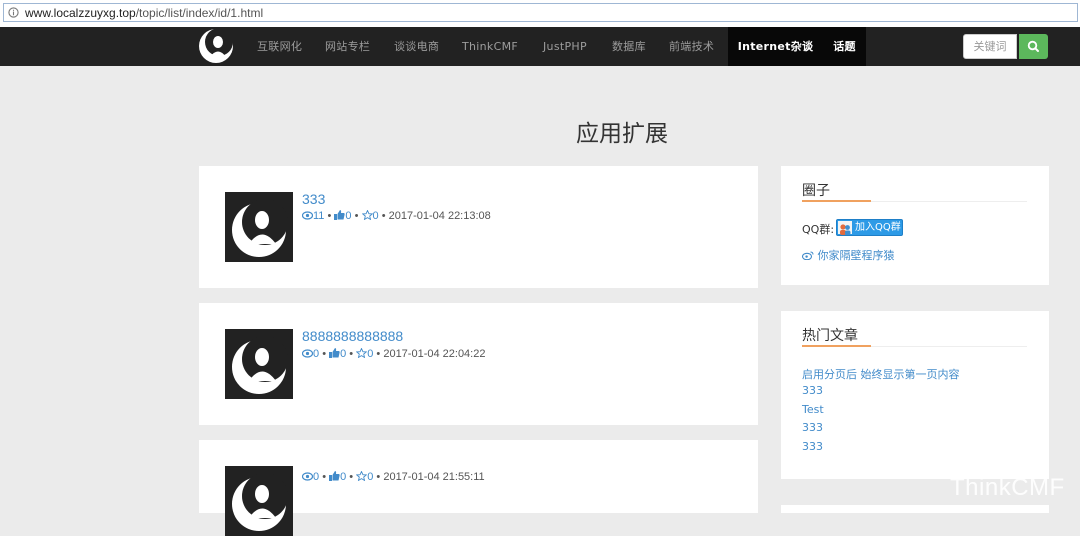  I want to click on nav-item-ecommerce: 谈谈电商, so click(416, 46).